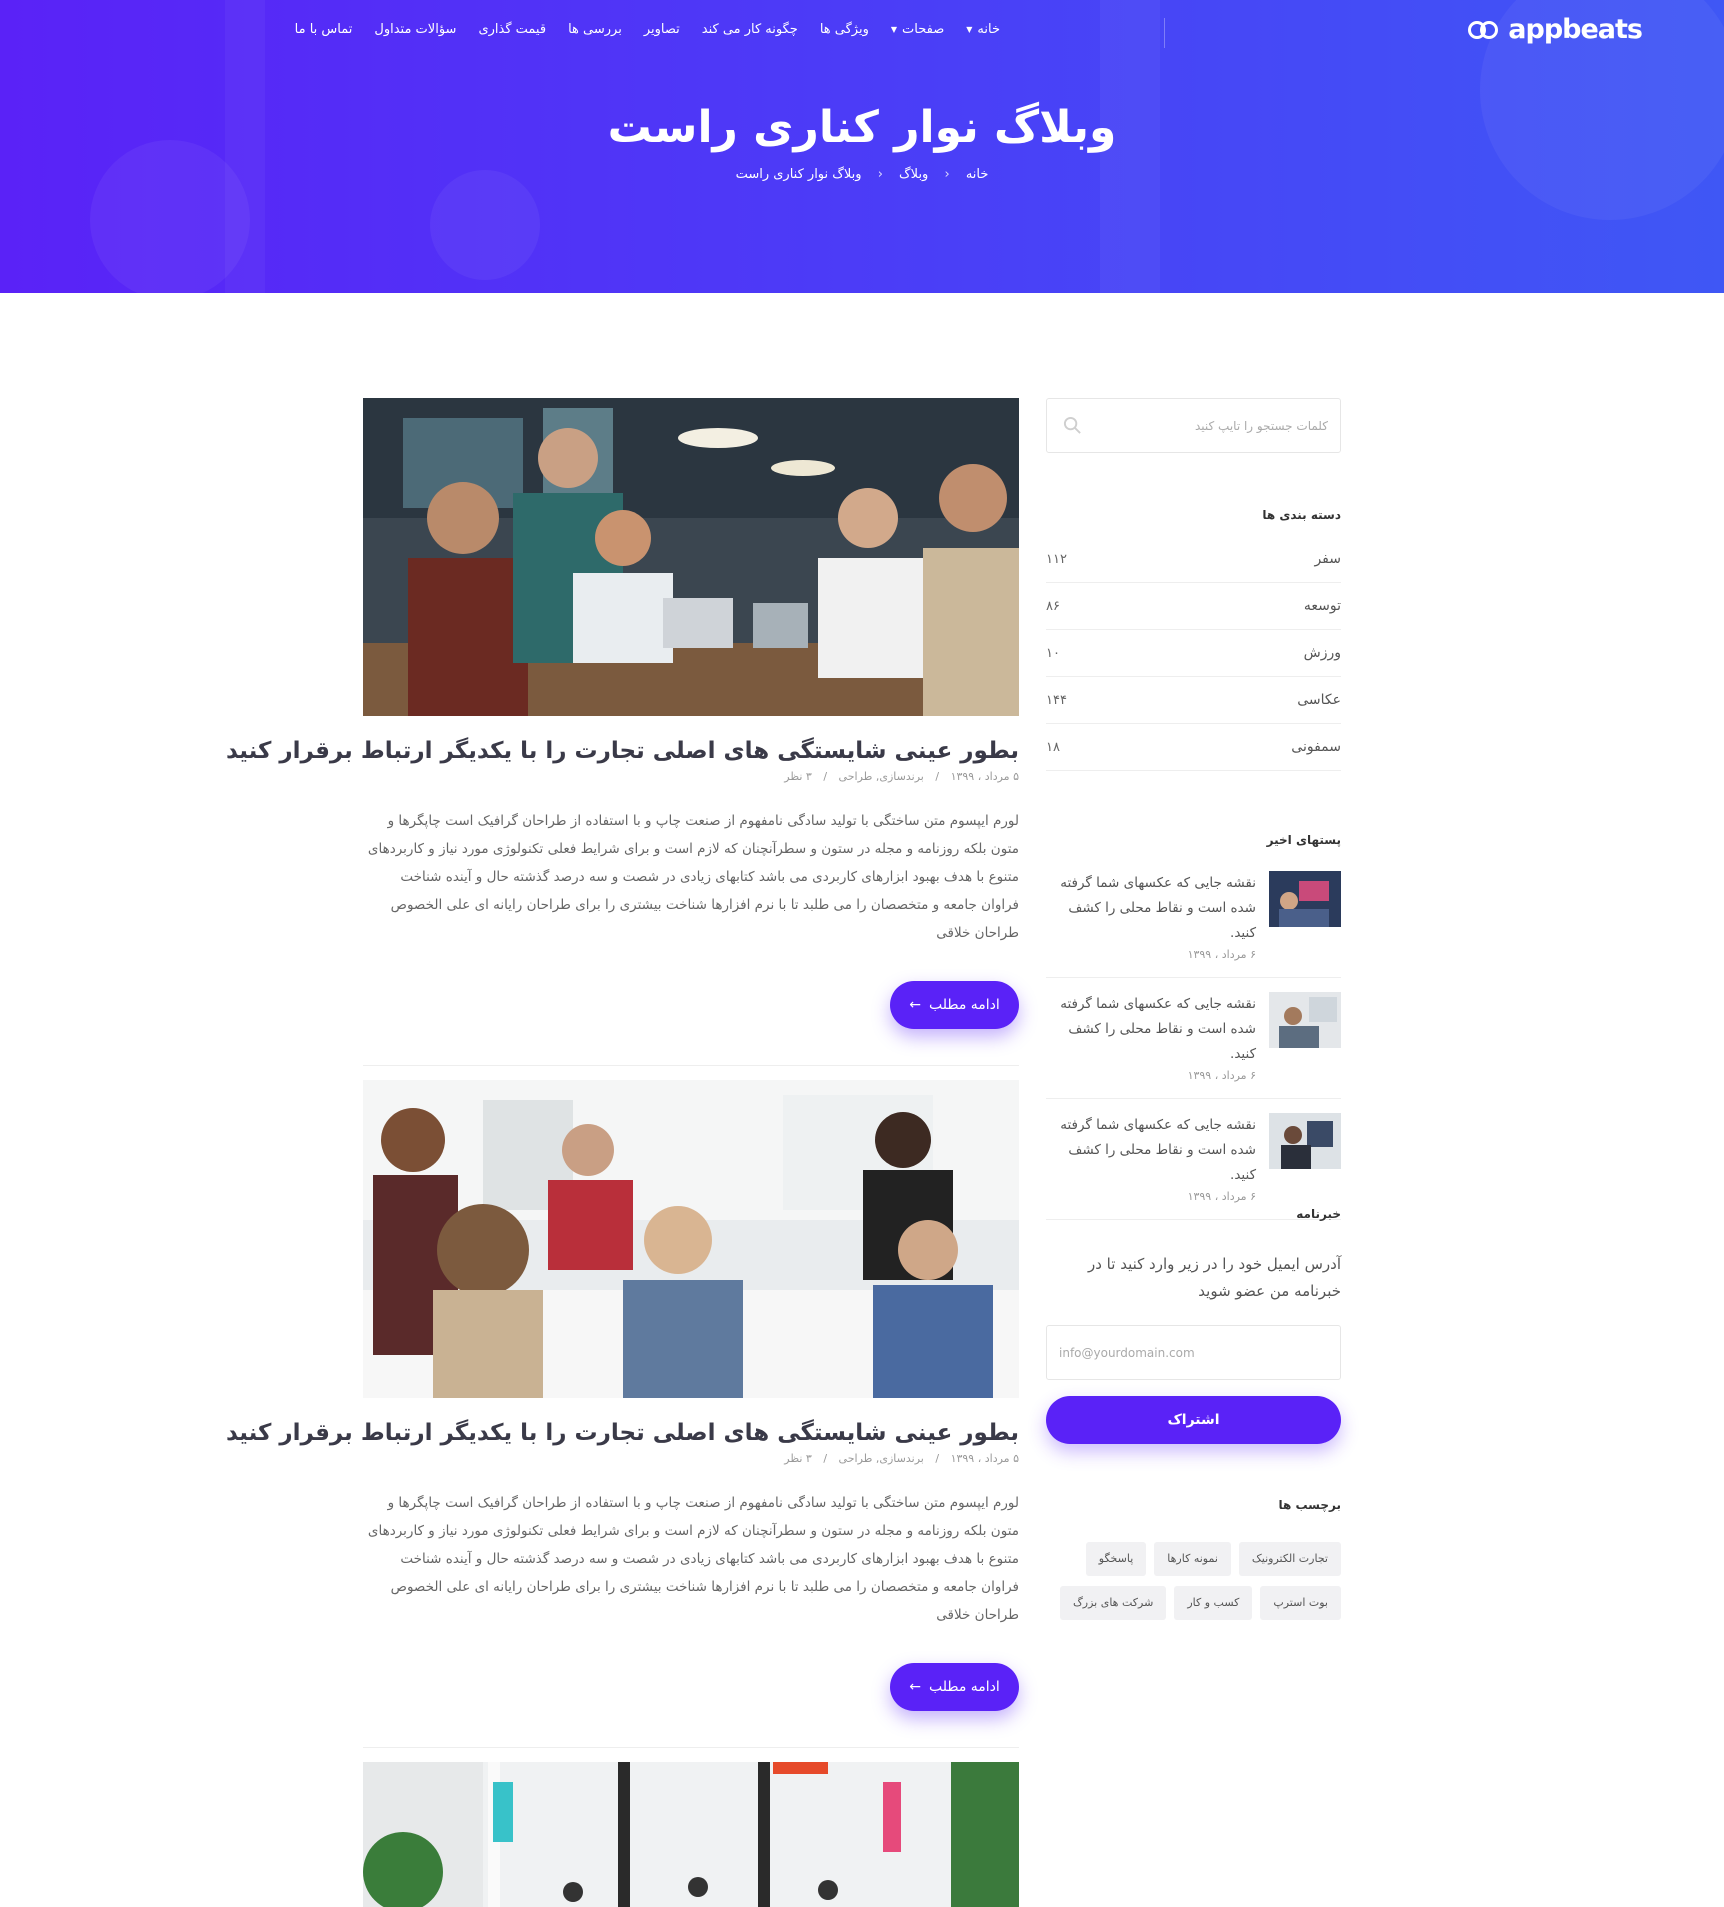 This screenshot has height=1907, width=1724. What do you see at coordinates (1164, 33) in the screenshot?
I see `nav-divider` at bounding box center [1164, 33].